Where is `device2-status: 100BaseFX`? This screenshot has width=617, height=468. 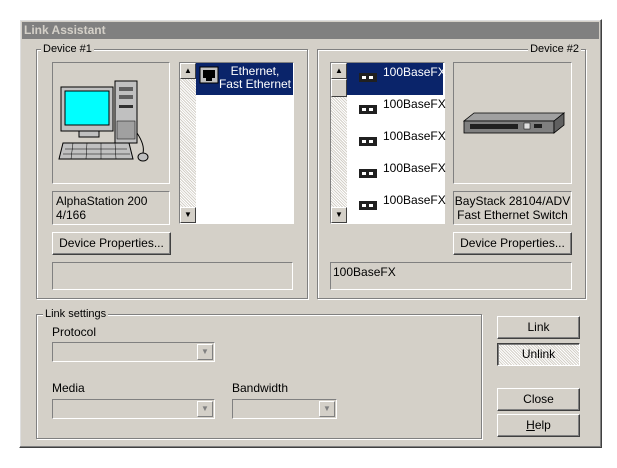 device2-status: 100BaseFX is located at coordinates (364, 272).